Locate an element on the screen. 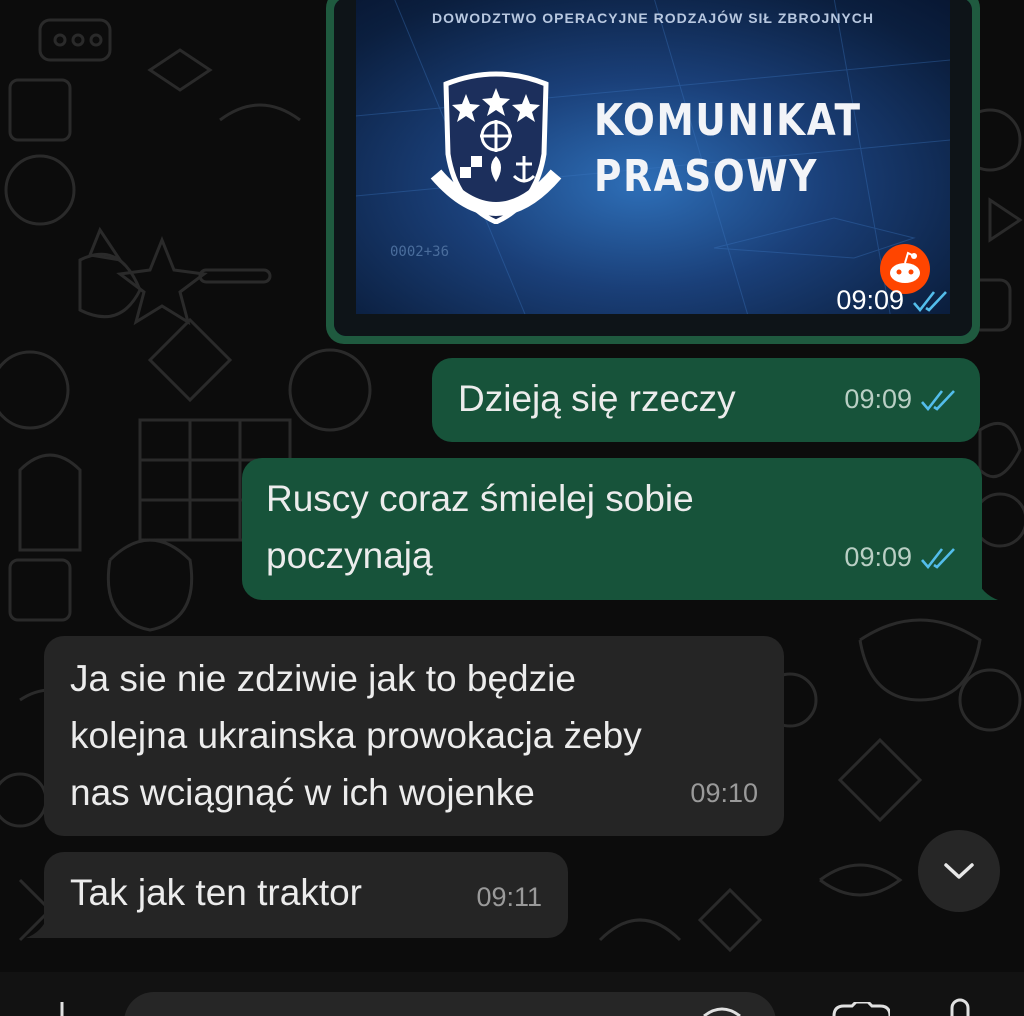 The height and width of the screenshot is (1016, 1024). plus-icon is located at coordinates (62, 1008).